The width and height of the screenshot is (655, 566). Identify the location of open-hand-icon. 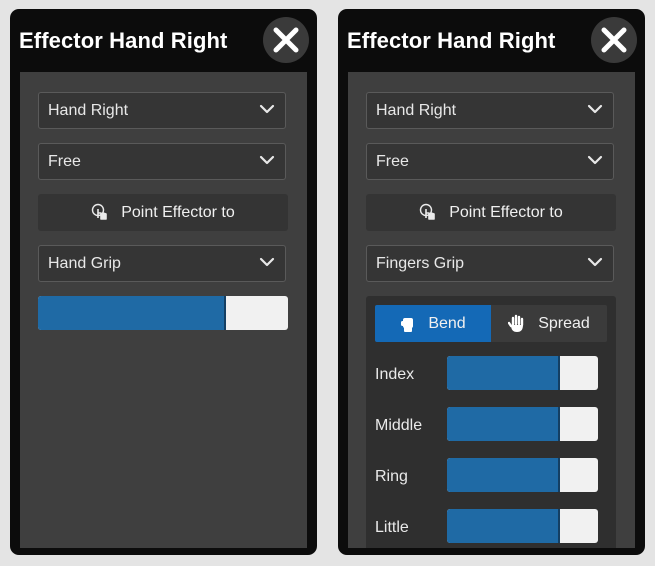
(516, 323).